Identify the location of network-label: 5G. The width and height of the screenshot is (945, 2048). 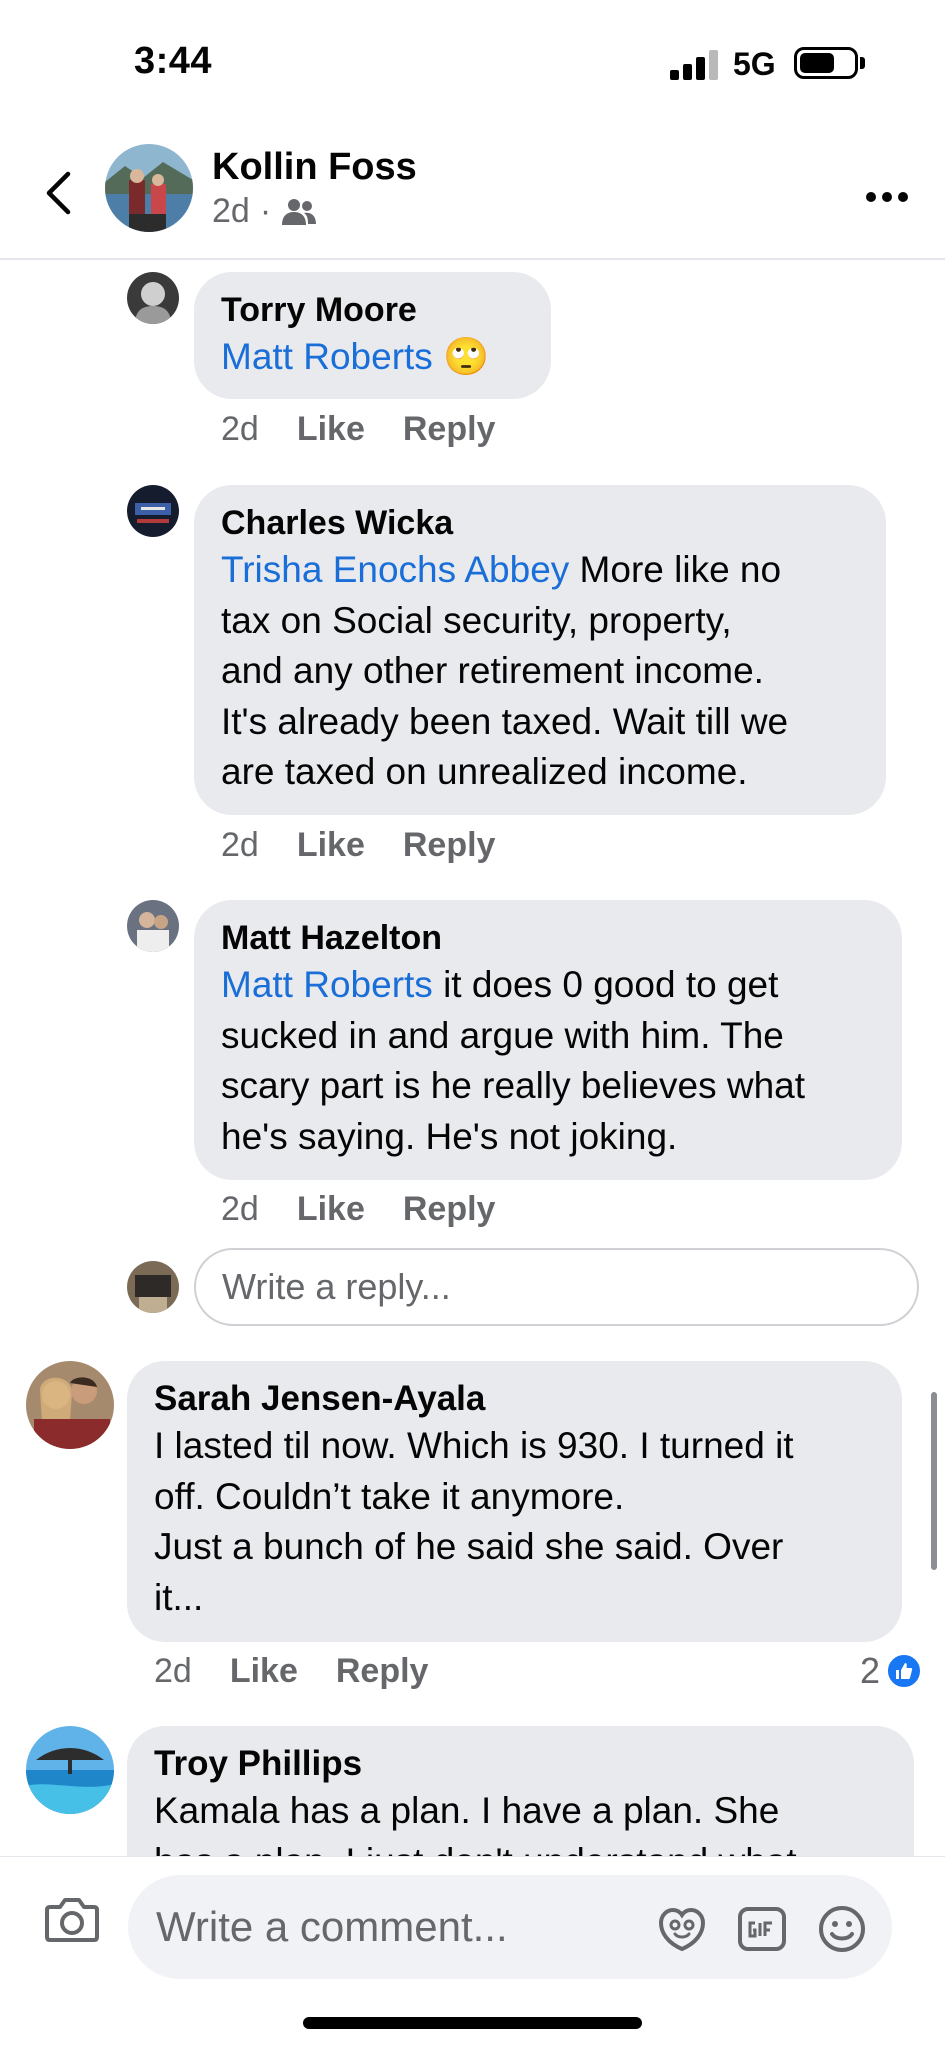
(754, 64).